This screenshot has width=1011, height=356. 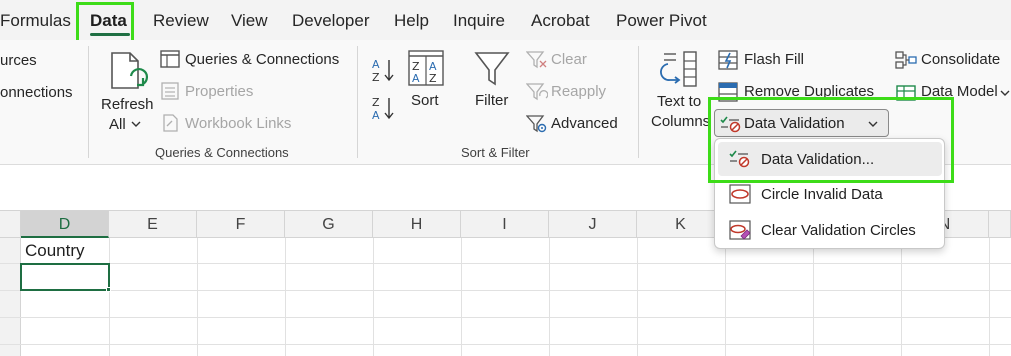 I want to click on reapply-icon, so click(x=537, y=92).